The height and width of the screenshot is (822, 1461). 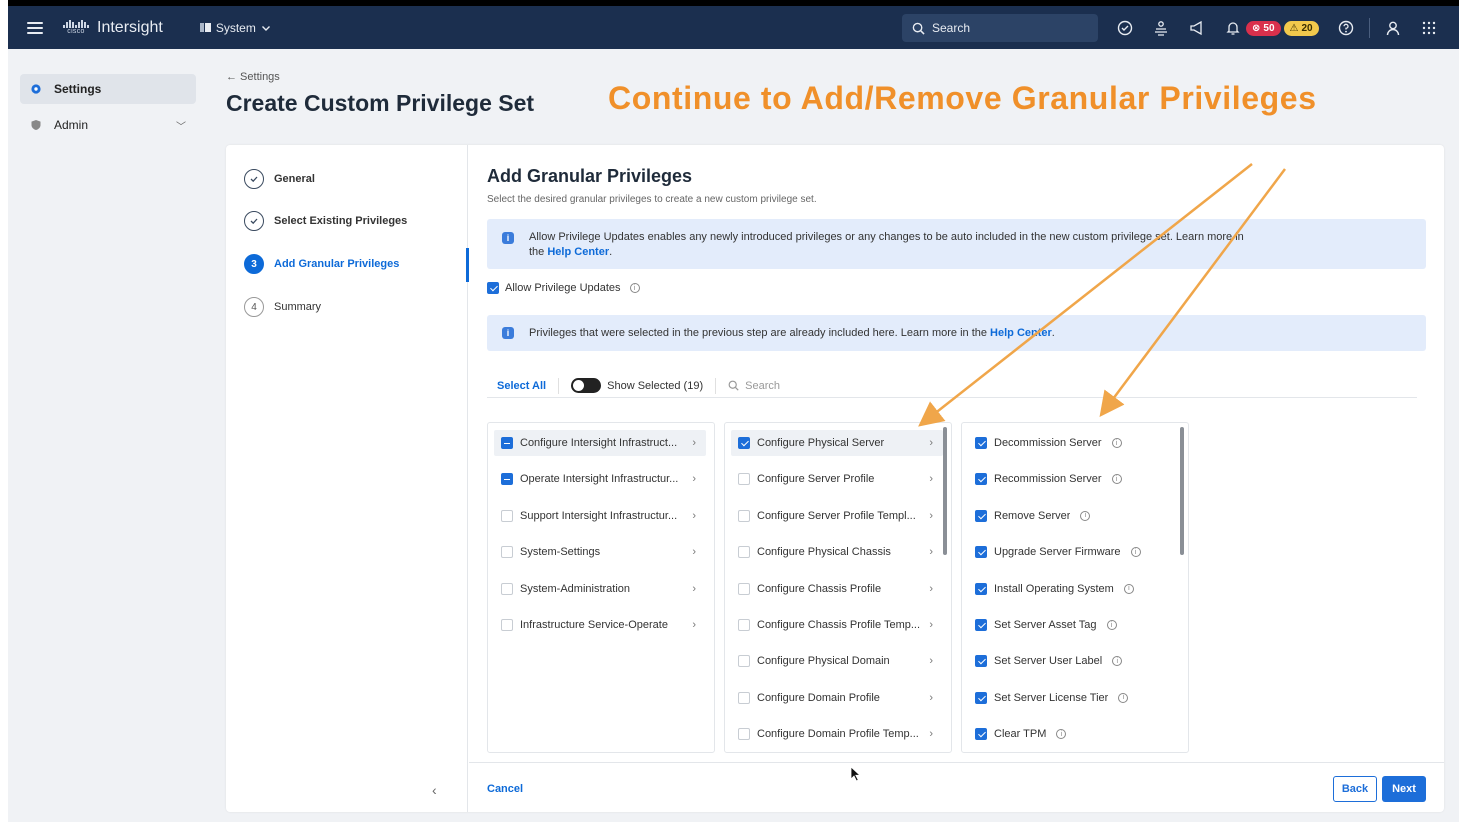 I want to click on announcement-icon, so click(x=1197, y=28).